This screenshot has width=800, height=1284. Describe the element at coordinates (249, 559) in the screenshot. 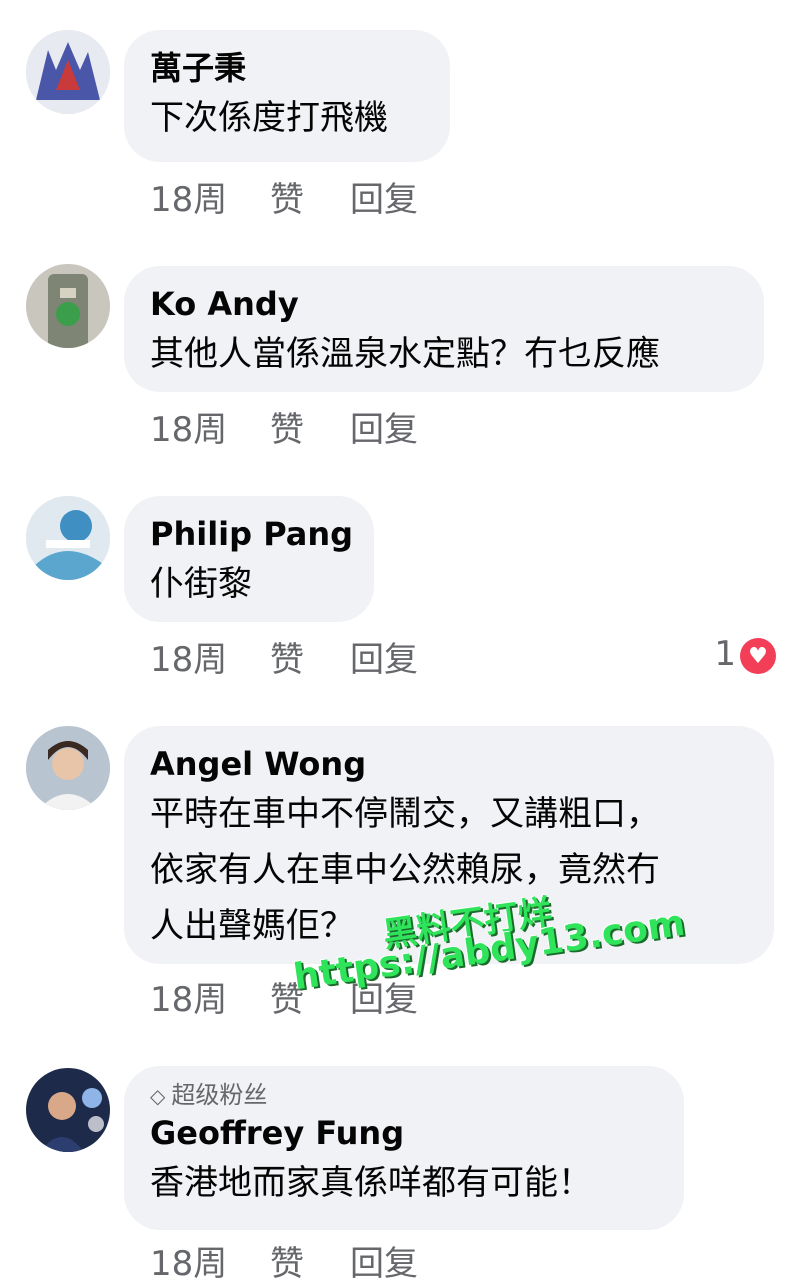

I see `comment-bubble: Philip Pang 仆街黎` at that location.